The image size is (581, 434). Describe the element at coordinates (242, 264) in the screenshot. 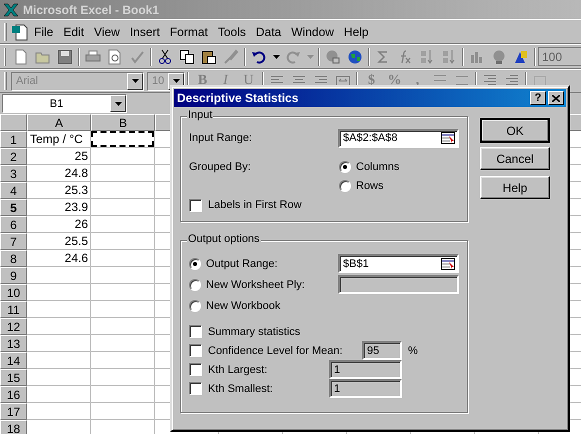

I see `radio-label: Output Range:` at that location.